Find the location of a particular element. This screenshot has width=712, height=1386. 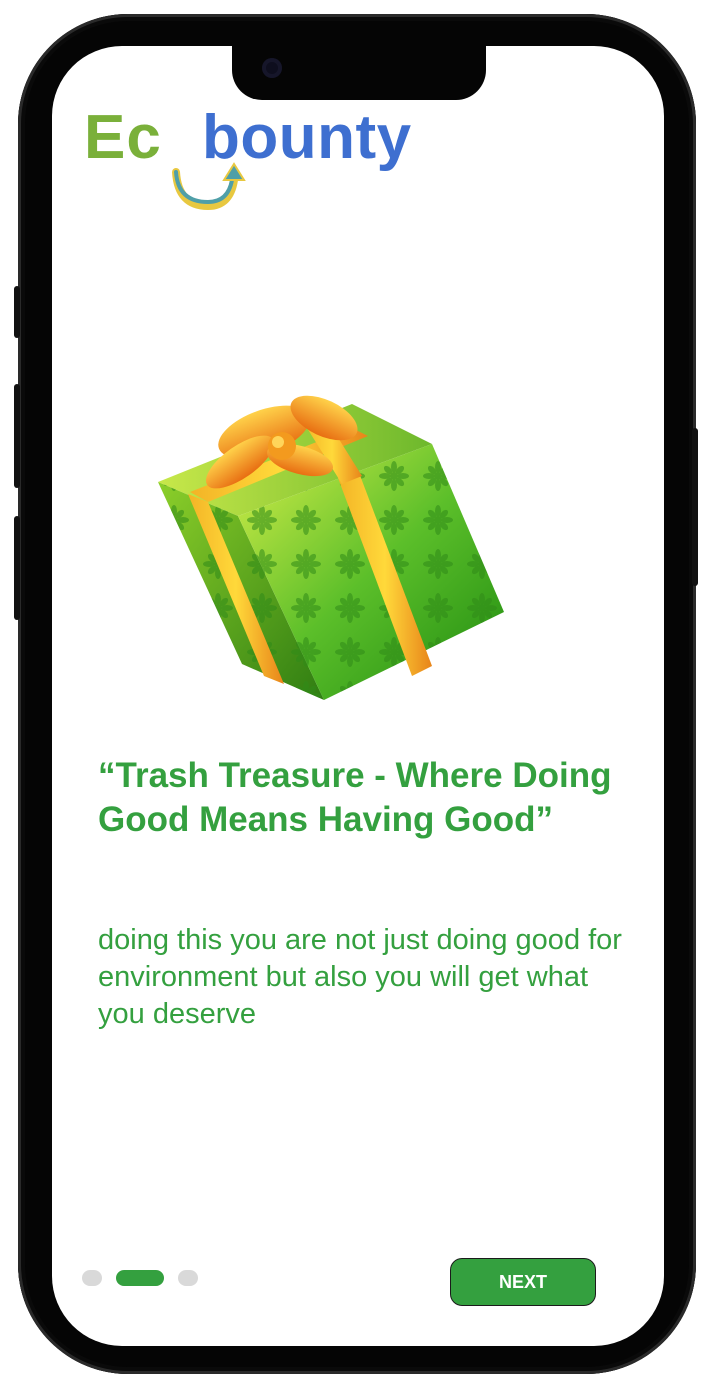

volume-down-button is located at coordinates (17, 568).